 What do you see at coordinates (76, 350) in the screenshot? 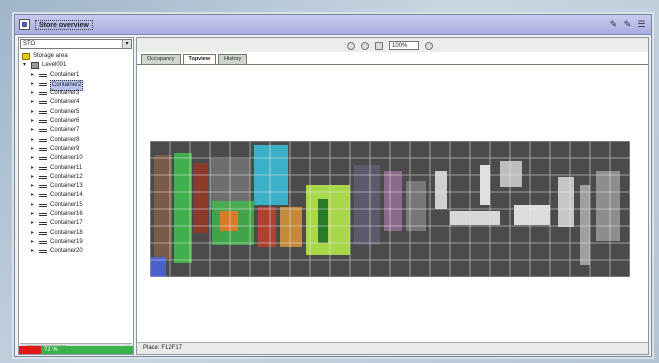
I see `capacity-status-bar: 72 %` at bounding box center [76, 350].